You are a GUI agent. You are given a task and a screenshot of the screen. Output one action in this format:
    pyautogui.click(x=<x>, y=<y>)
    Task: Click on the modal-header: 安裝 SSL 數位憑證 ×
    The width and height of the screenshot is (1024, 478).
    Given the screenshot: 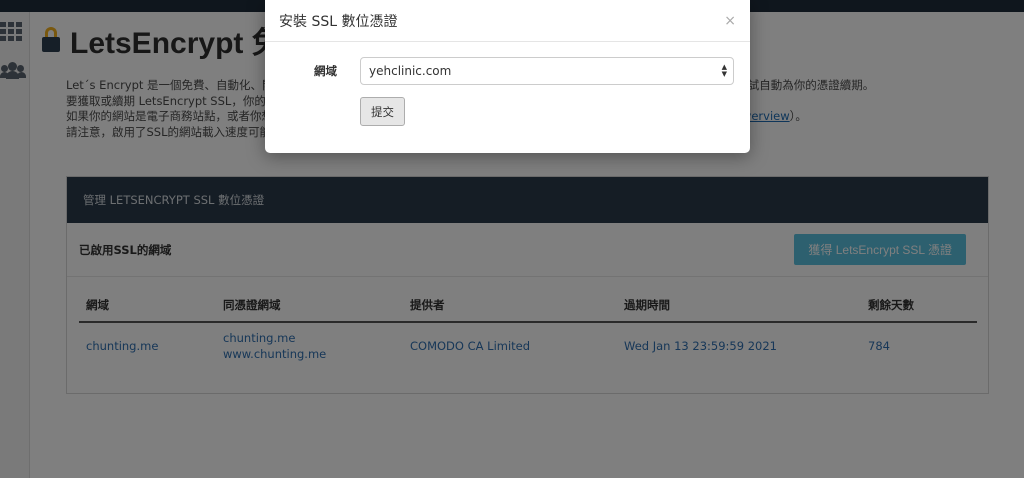 What is the action you would take?
    pyautogui.click(x=507, y=21)
    